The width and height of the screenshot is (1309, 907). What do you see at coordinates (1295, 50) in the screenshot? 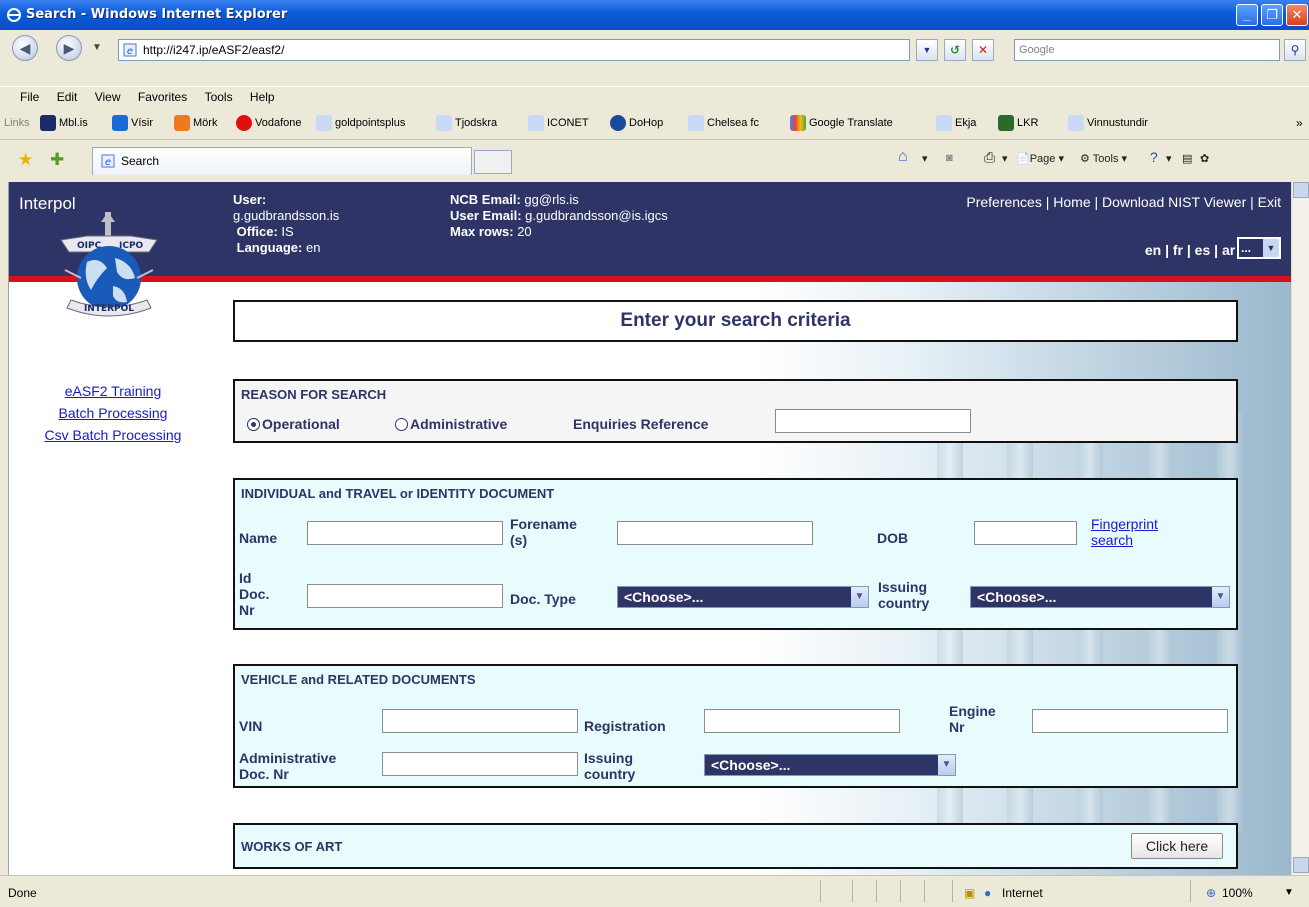
I see `search-icon: ⚲` at bounding box center [1295, 50].